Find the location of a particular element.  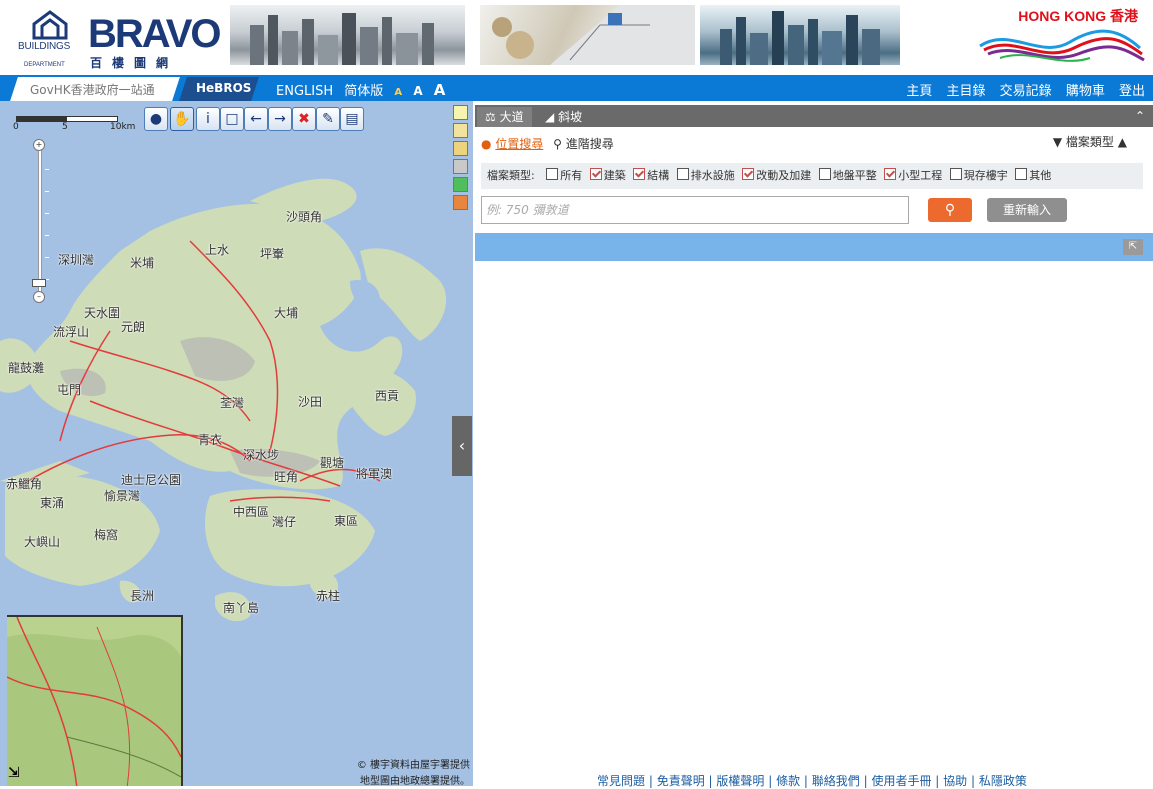

tab-slope-label: 斜坡 is located at coordinates (570, 117).